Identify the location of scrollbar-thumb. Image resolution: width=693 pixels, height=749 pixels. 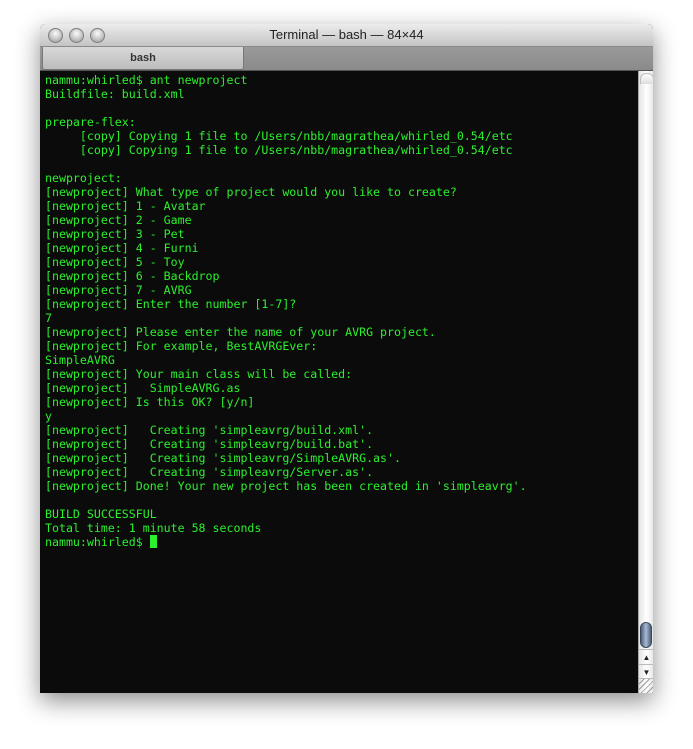
(646, 635).